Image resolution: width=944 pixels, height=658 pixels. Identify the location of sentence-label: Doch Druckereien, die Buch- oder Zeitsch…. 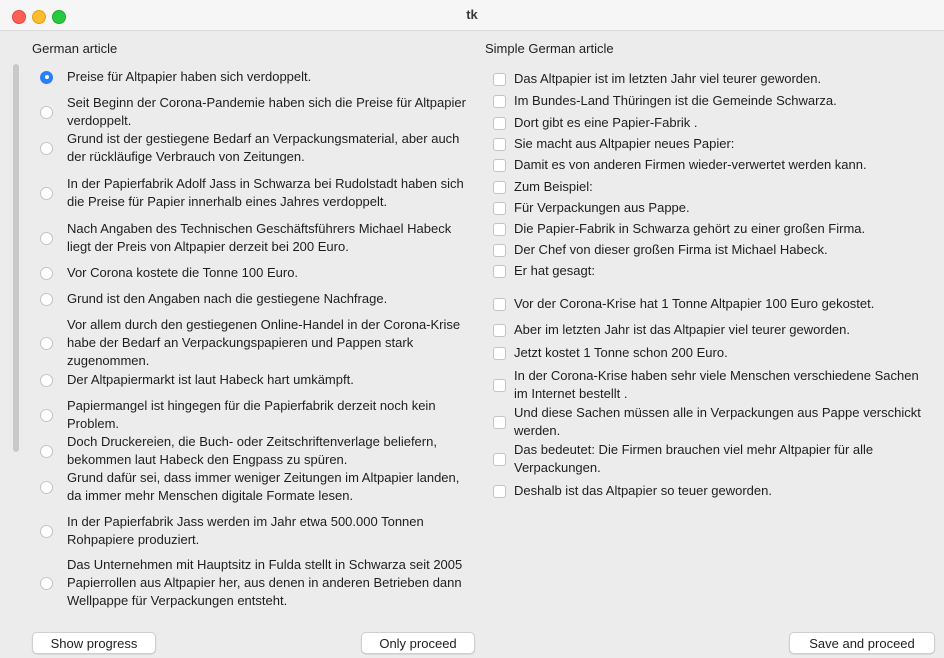
(252, 450).